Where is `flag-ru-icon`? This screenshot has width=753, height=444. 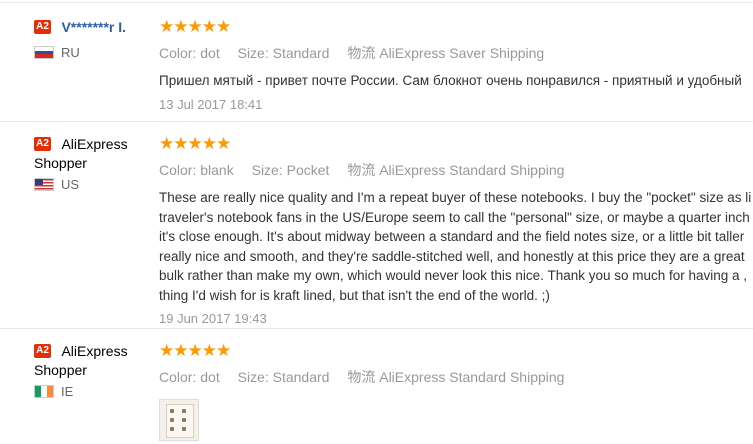
flag-ru-icon is located at coordinates (44, 52).